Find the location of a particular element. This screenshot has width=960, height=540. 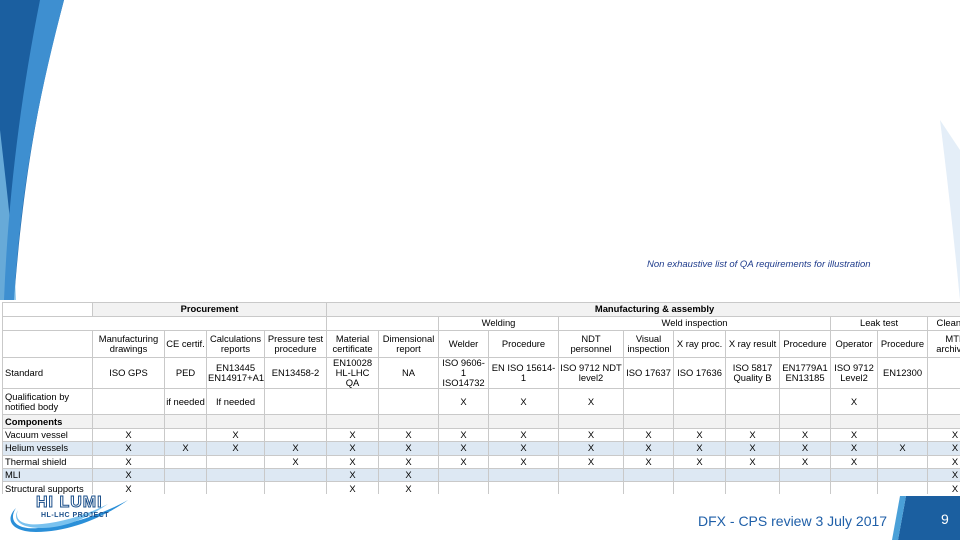

table-row: Components is located at coordinates (481, 421).